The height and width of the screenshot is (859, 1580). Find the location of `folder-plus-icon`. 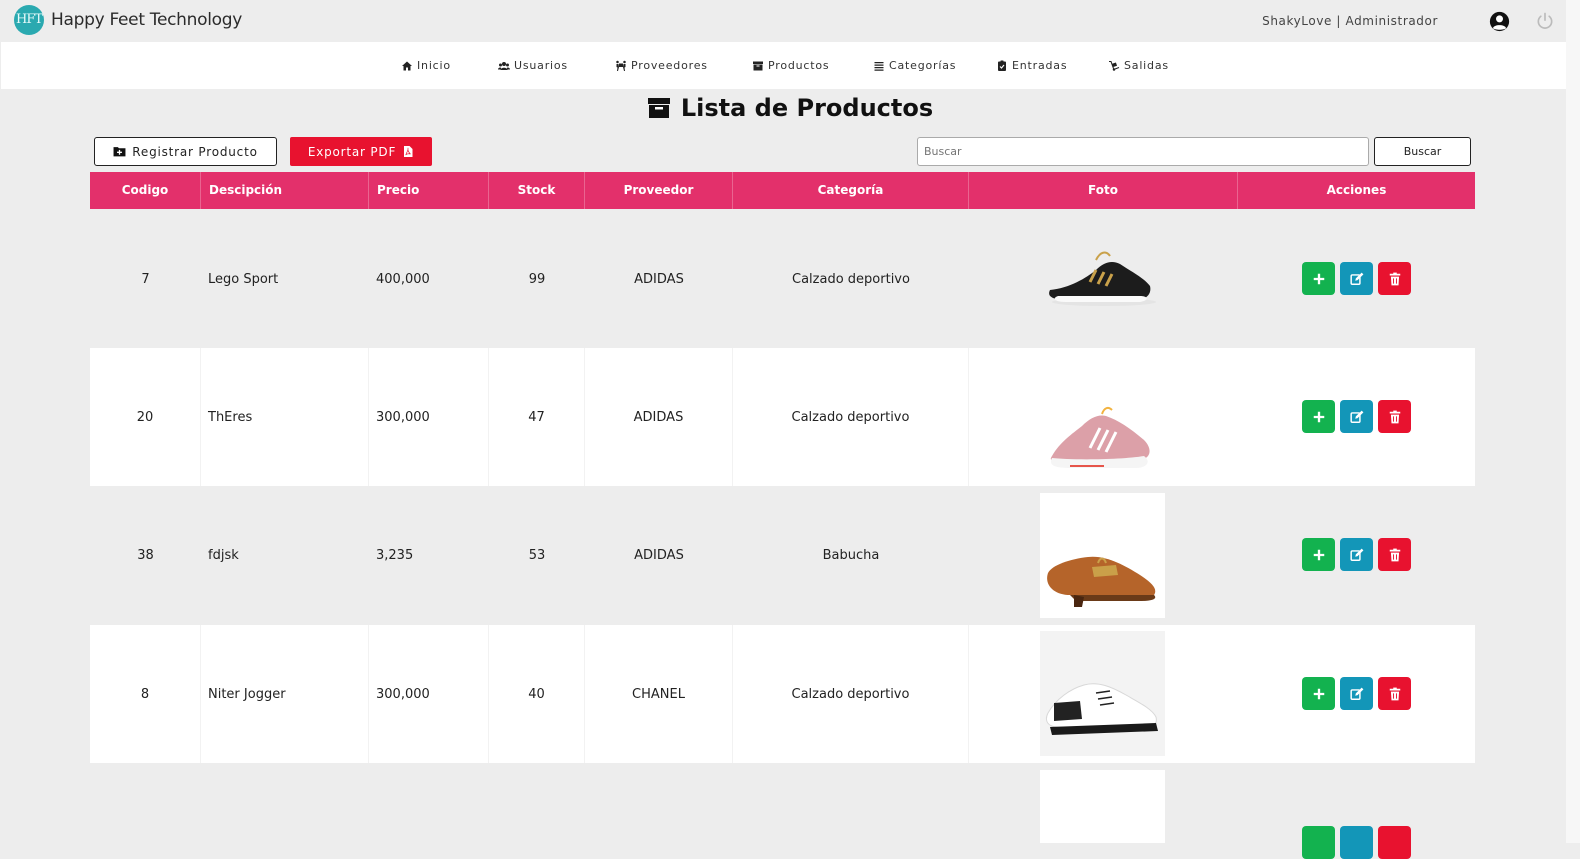

folder-plus-icon is located at coordinates (119, 152).